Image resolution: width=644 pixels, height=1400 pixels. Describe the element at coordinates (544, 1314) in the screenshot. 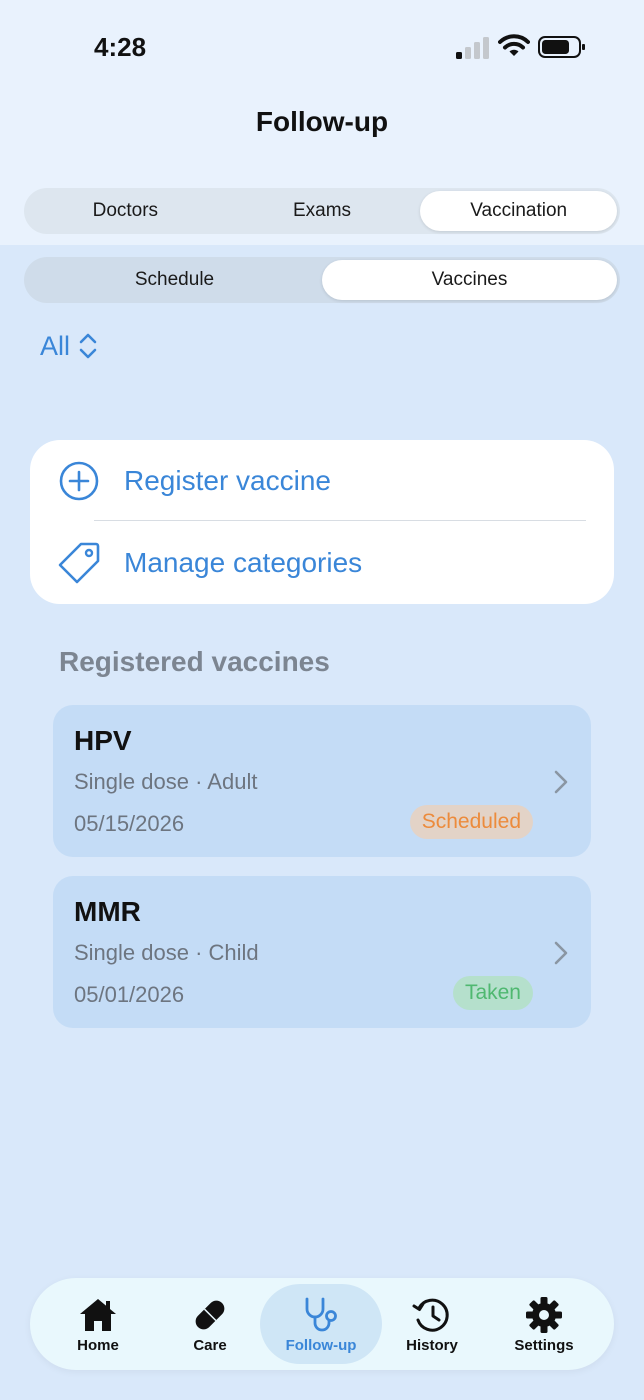

I see `gear-icon` at that location.